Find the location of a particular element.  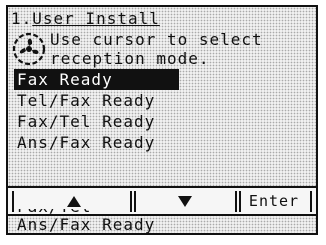

title-text: User Install is located at coordinates (96, 18).